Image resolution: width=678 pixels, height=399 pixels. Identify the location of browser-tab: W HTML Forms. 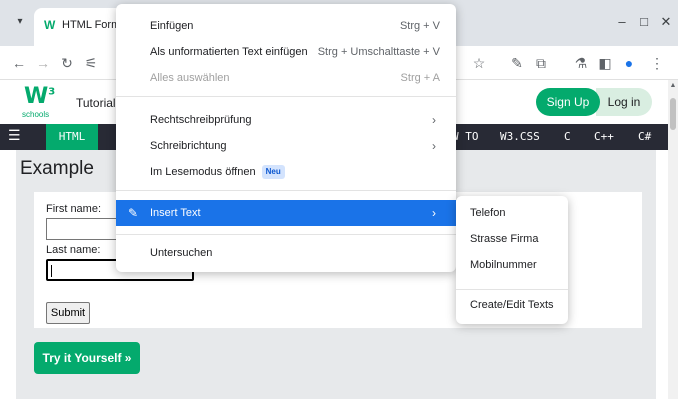
(79, 27).